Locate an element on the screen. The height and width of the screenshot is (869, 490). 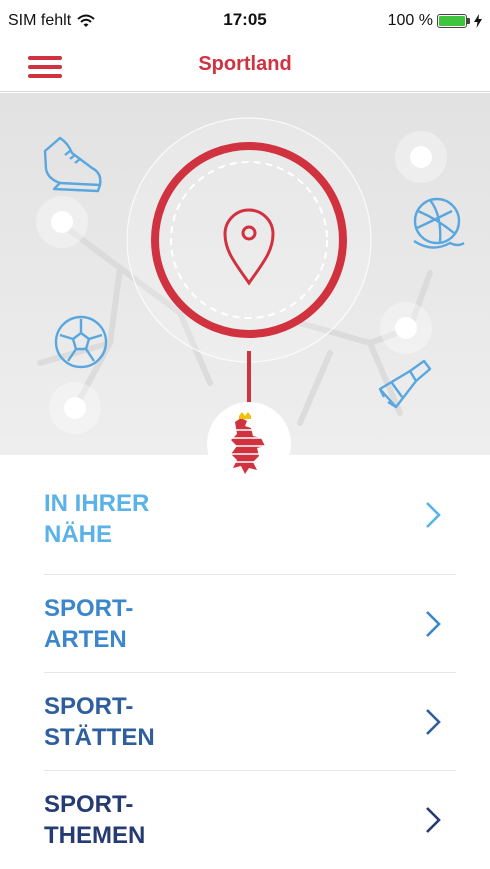
menu-item-sportstaetten: SPORT- STÄTTEN is located at coordinates (250, 722).